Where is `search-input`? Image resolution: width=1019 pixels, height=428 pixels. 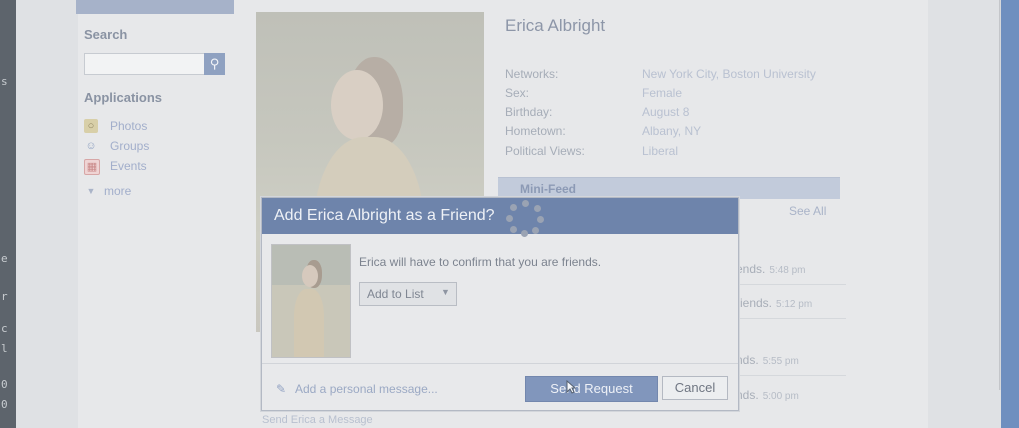
search-input is located at coordinates (145, 64).